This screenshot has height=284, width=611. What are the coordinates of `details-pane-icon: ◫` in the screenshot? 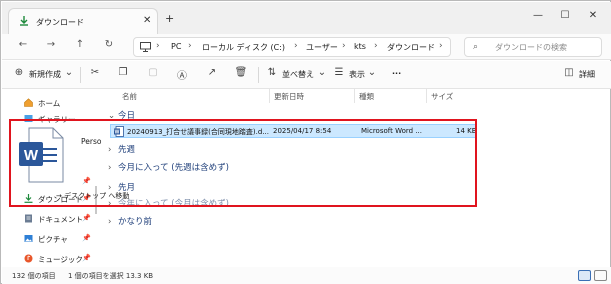 It's located at (569, 72).